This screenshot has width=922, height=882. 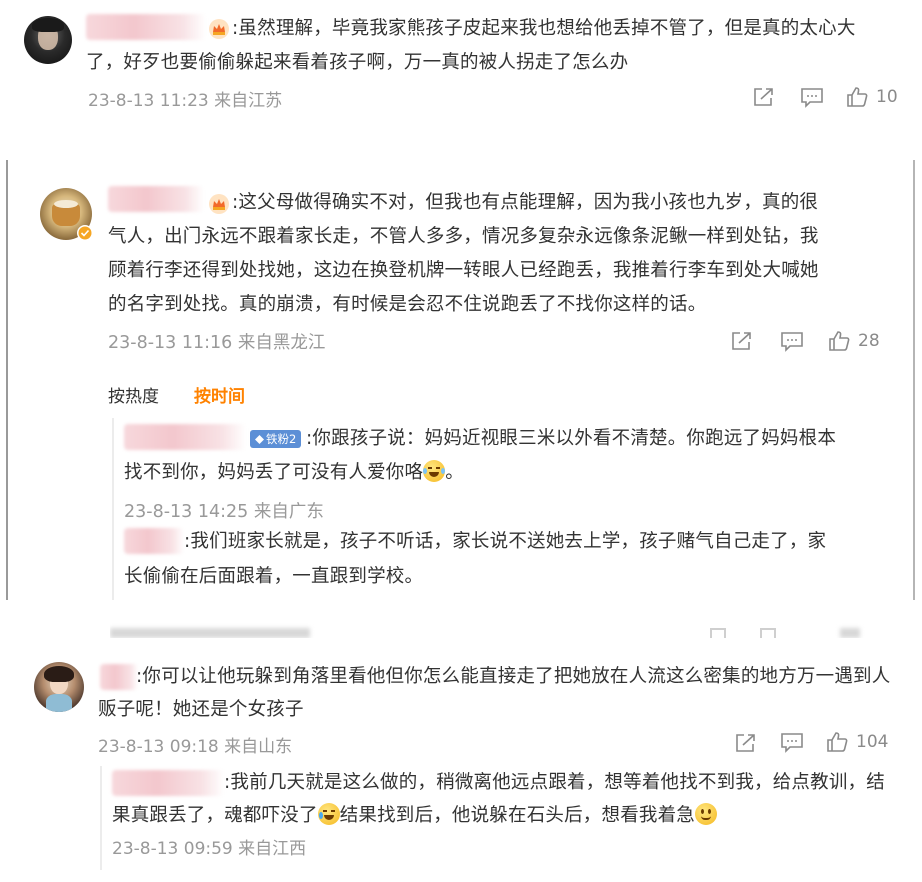 I want to click on comment-timestamp: 23-8-13 09:18 来自山东, so click(x=195, y=747).